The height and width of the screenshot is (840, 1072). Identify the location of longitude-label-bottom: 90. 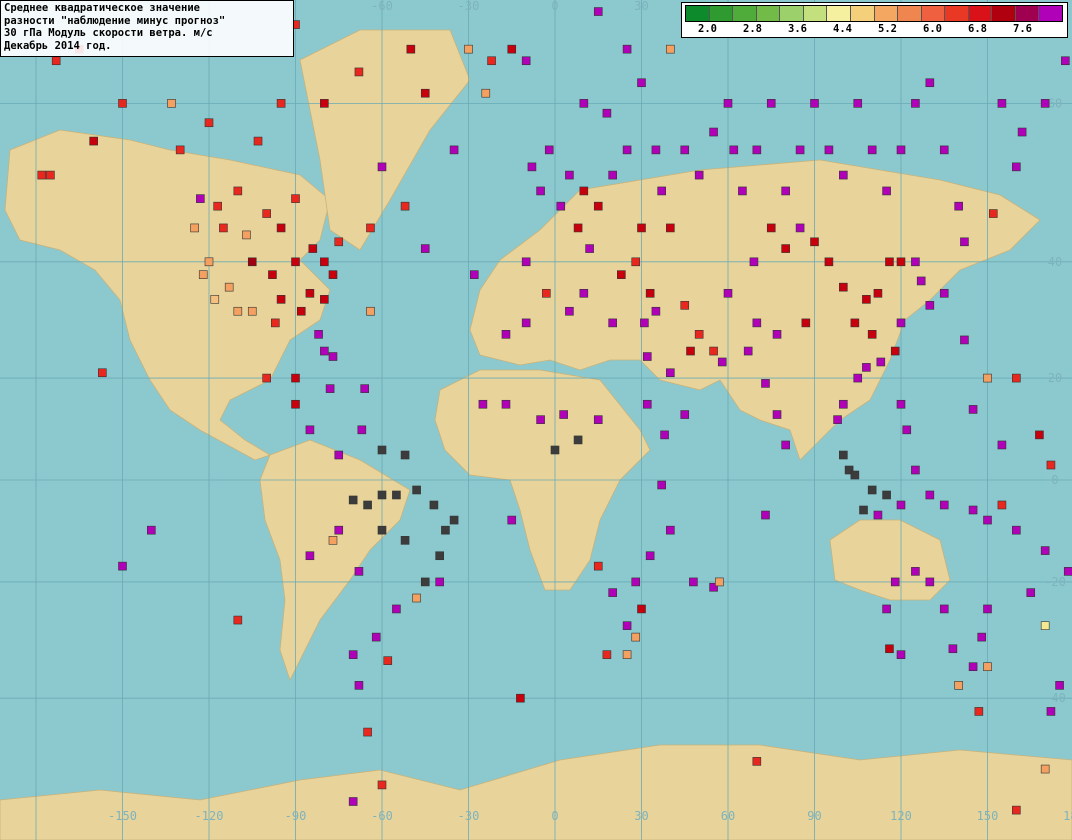
(814, 816).